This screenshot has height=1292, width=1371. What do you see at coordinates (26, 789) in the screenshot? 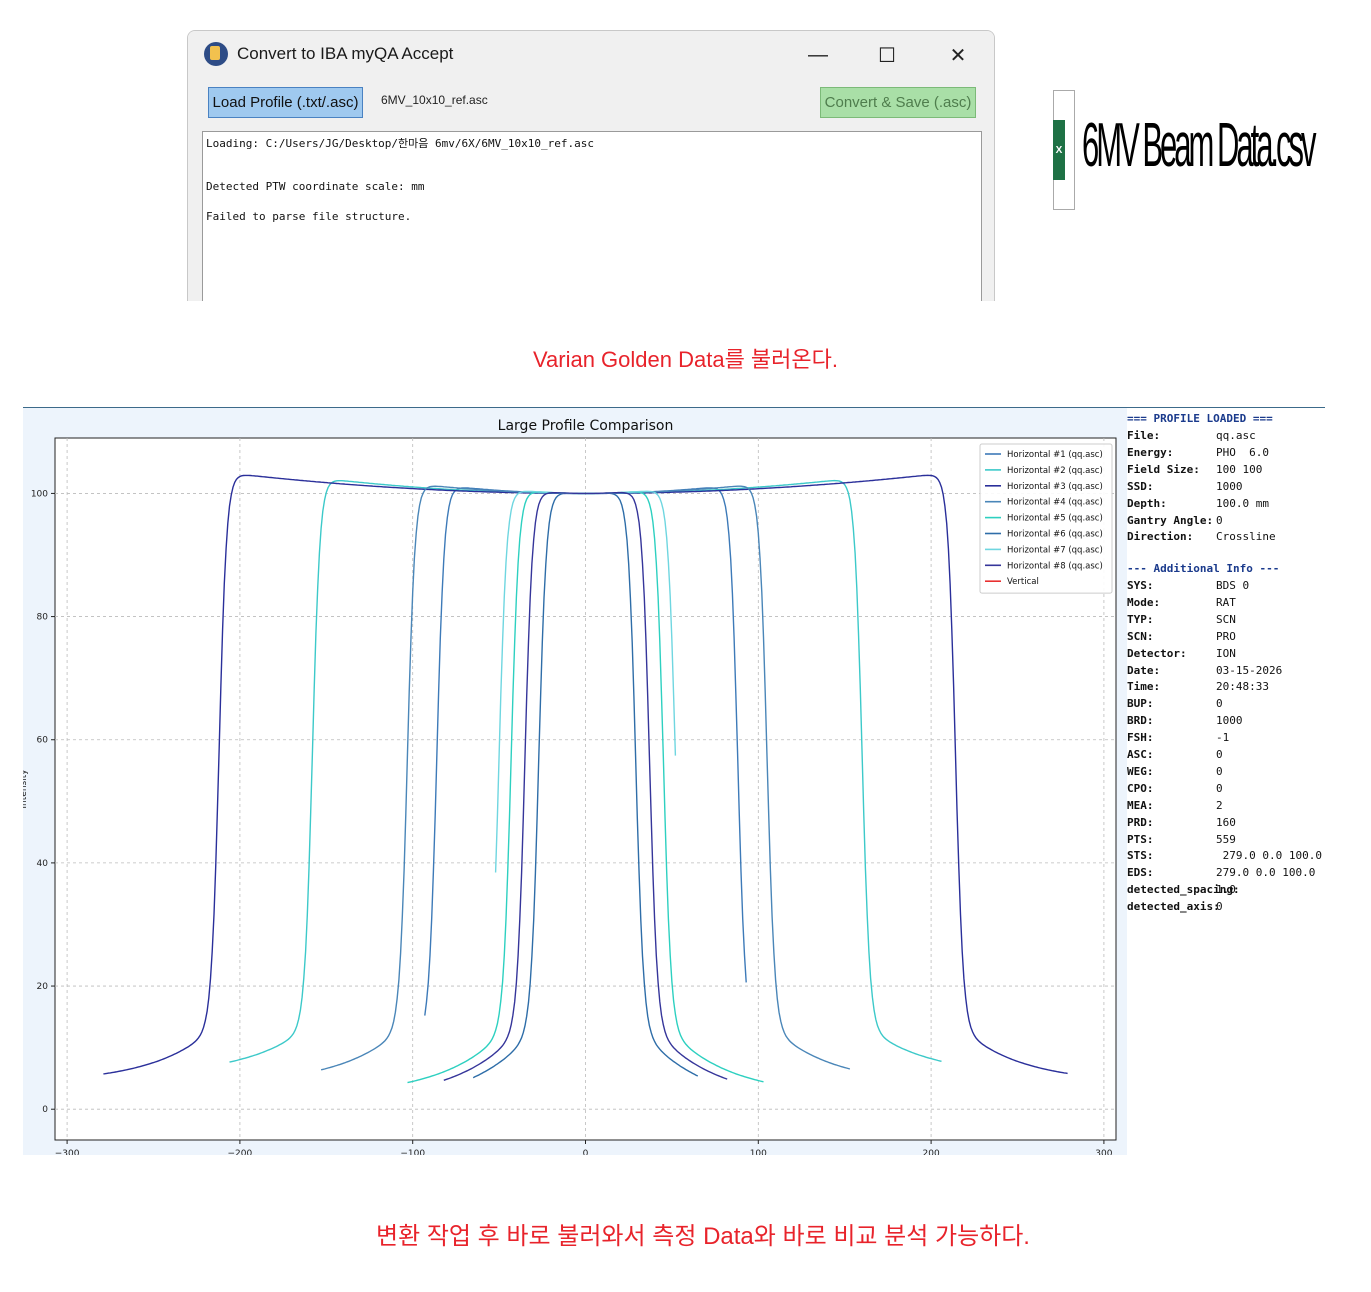
I see `y-axis-label: Intensity` at bounding box center [26, 789].